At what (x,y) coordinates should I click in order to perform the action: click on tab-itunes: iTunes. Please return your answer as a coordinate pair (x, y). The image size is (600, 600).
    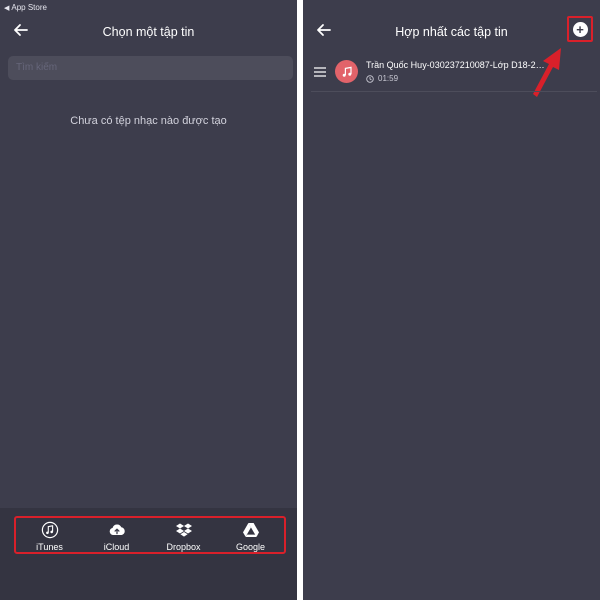
    Looking at the image, I should click on (49, 535).